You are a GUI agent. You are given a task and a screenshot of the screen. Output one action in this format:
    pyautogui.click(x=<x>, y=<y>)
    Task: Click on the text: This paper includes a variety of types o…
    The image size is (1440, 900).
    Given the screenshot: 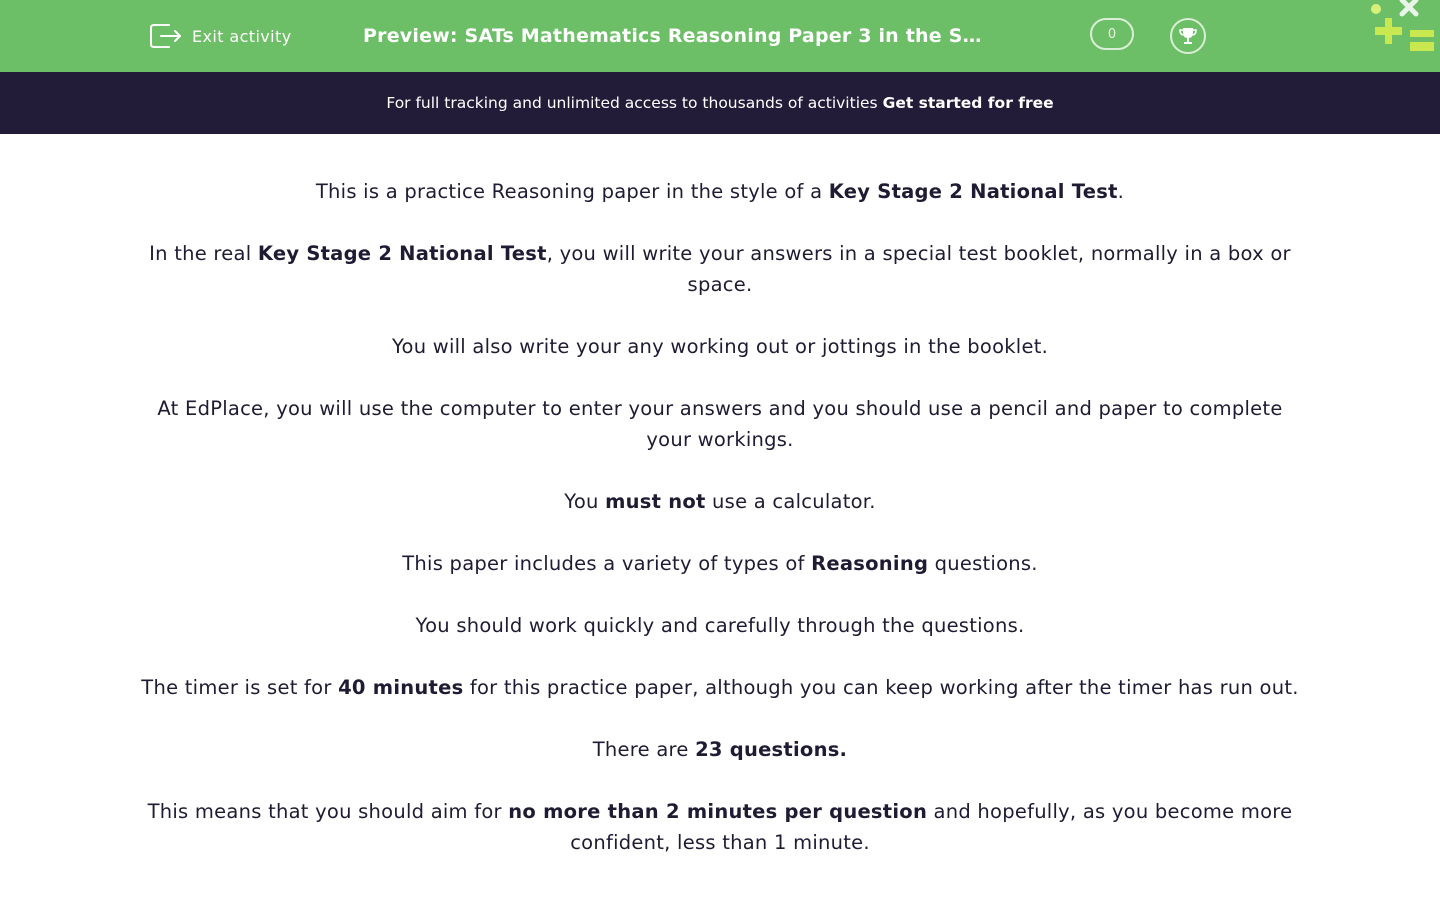 What is the action you would take?
    pyautogui.click(x=607, y=563)
    